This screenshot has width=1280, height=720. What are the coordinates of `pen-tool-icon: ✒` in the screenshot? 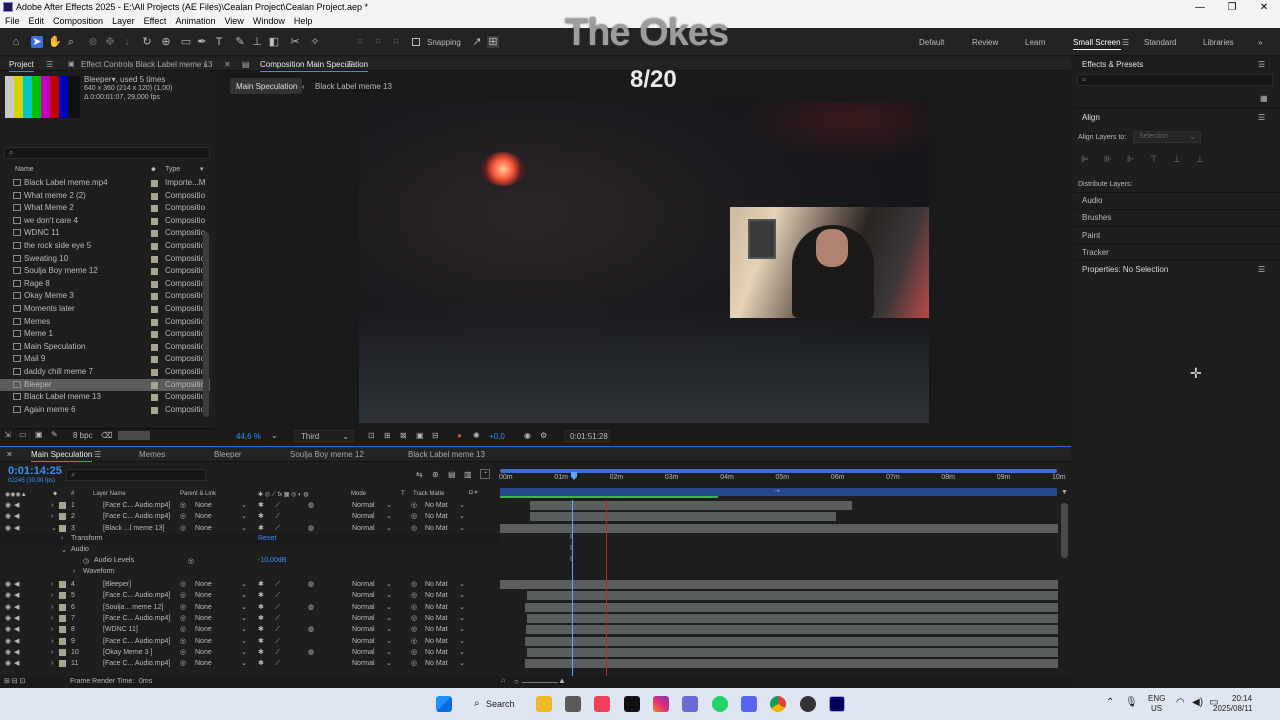 It's located at (202, 42).